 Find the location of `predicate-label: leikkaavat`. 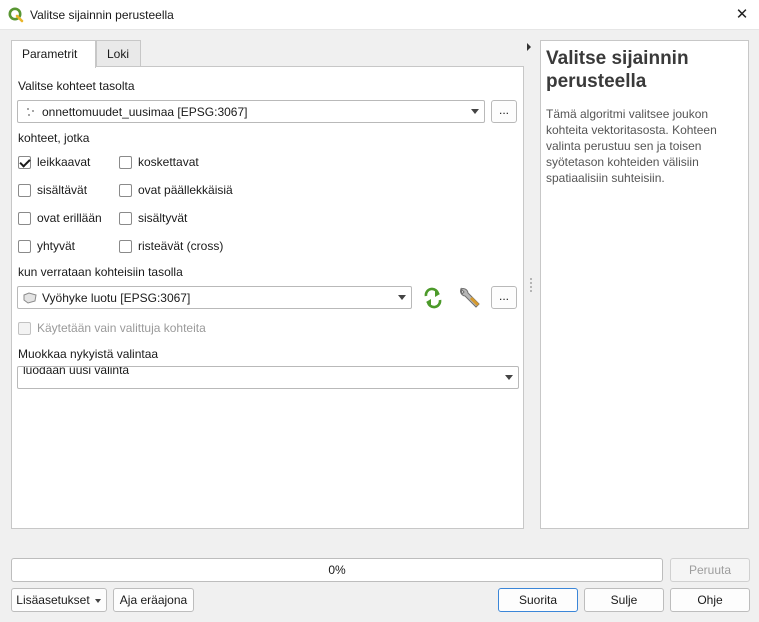

predicate-label: leikkaavat is located at coordinates (64, 162).